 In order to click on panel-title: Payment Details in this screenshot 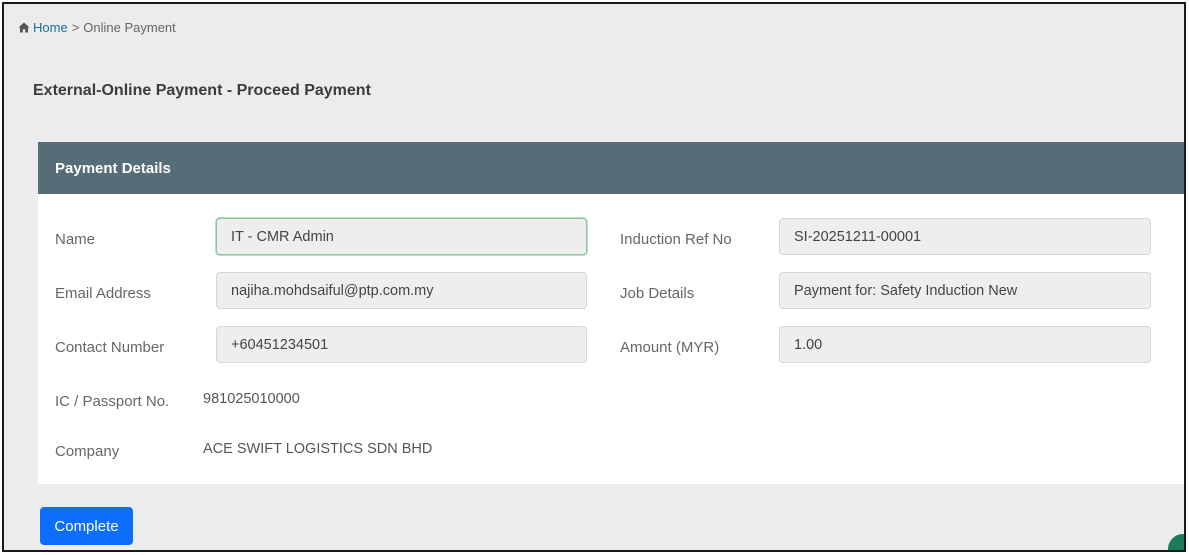, I will do `click(113, 168)`.